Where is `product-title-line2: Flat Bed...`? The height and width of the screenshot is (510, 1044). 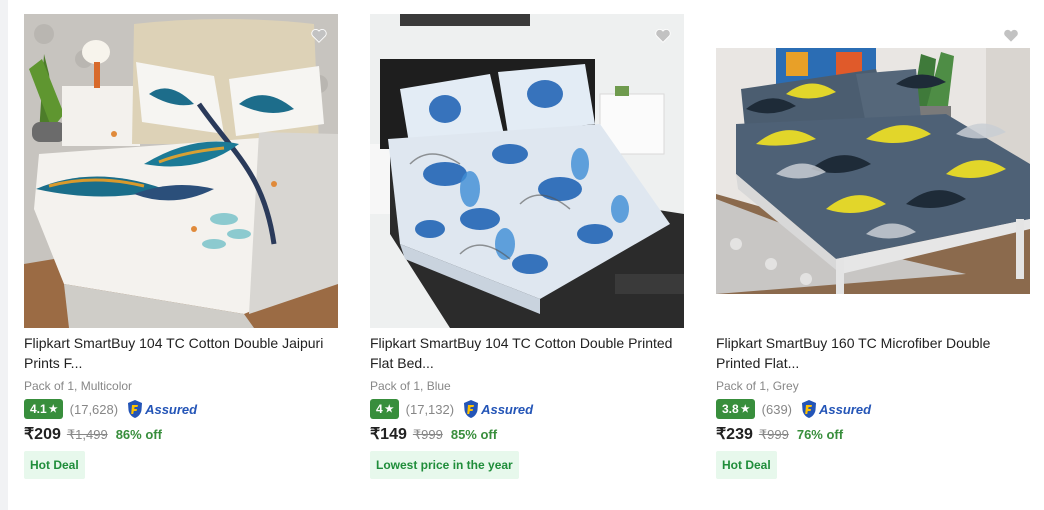 product-title-line2: Flat Bed... is located at coordinates (529, 363).